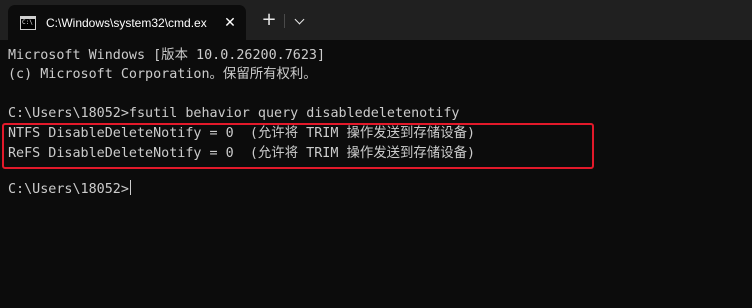 The image size is (752, 308). I want to click on prompt-text: C:\Users\18052>, so click(68, 189).